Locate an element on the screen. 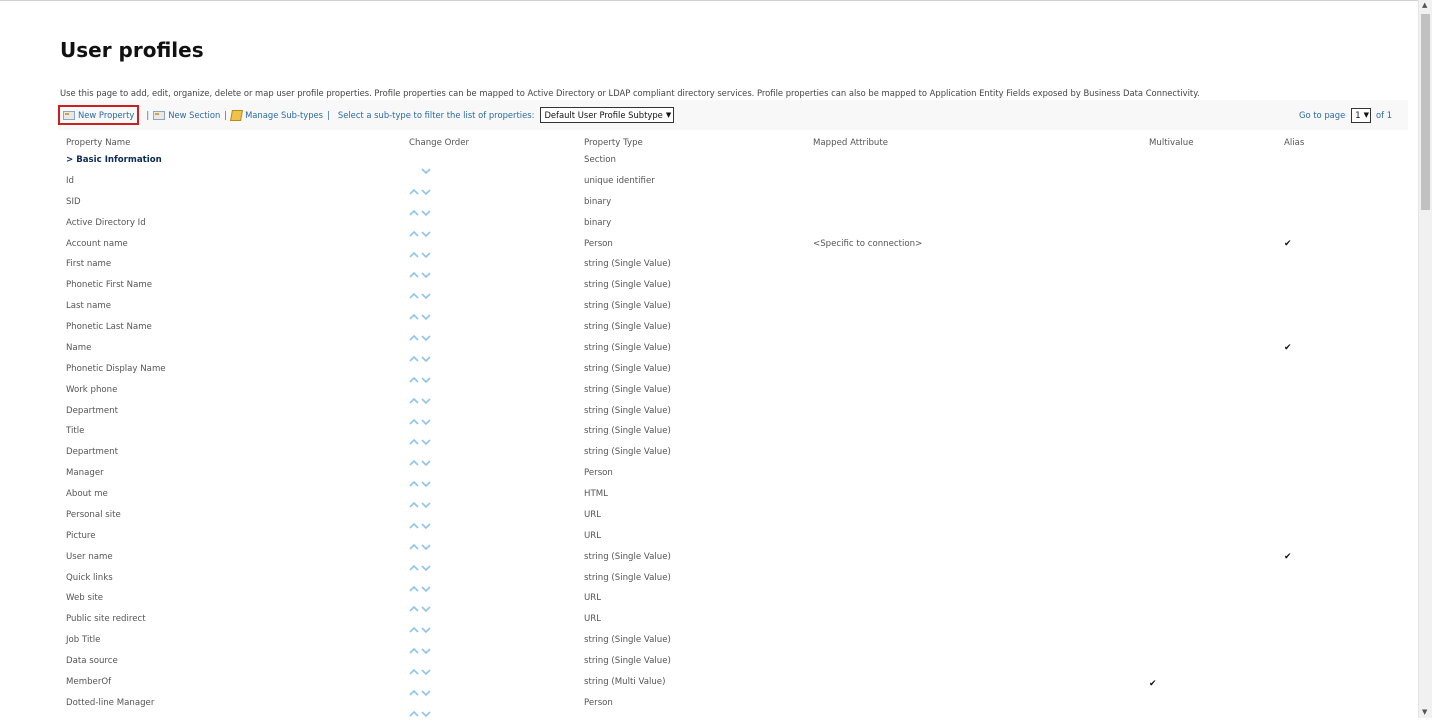  page-select: 1 ▼ is located at coordinates (1361, 115).